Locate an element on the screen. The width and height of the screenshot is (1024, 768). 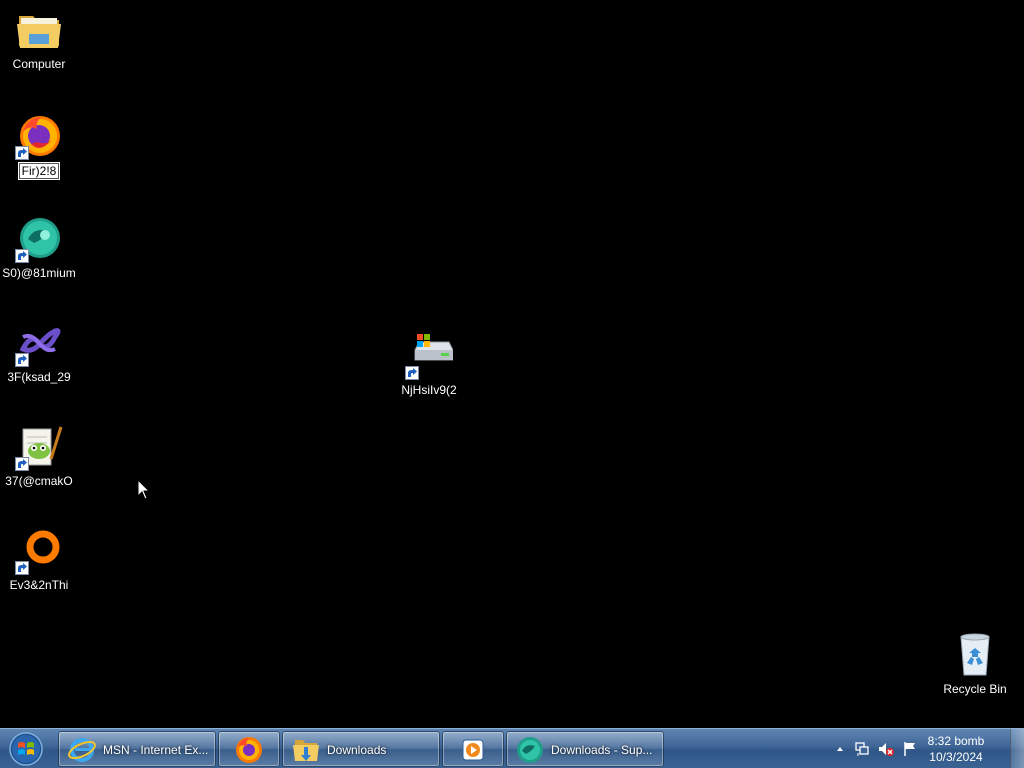
clock-date: 10/3/2024 is located at coordinates (956, 757).